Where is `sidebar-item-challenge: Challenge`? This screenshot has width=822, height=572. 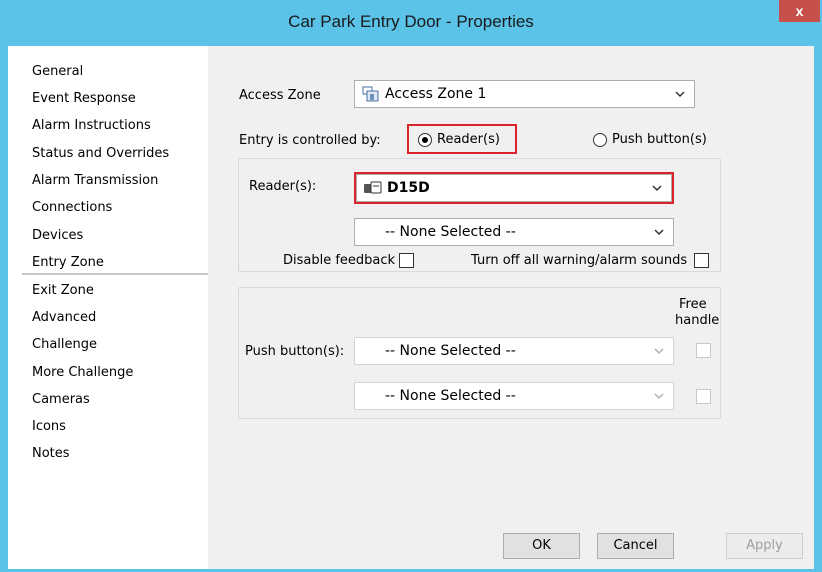
sidebar-item-challenge: Challenge is located at coordinates (64, 344).